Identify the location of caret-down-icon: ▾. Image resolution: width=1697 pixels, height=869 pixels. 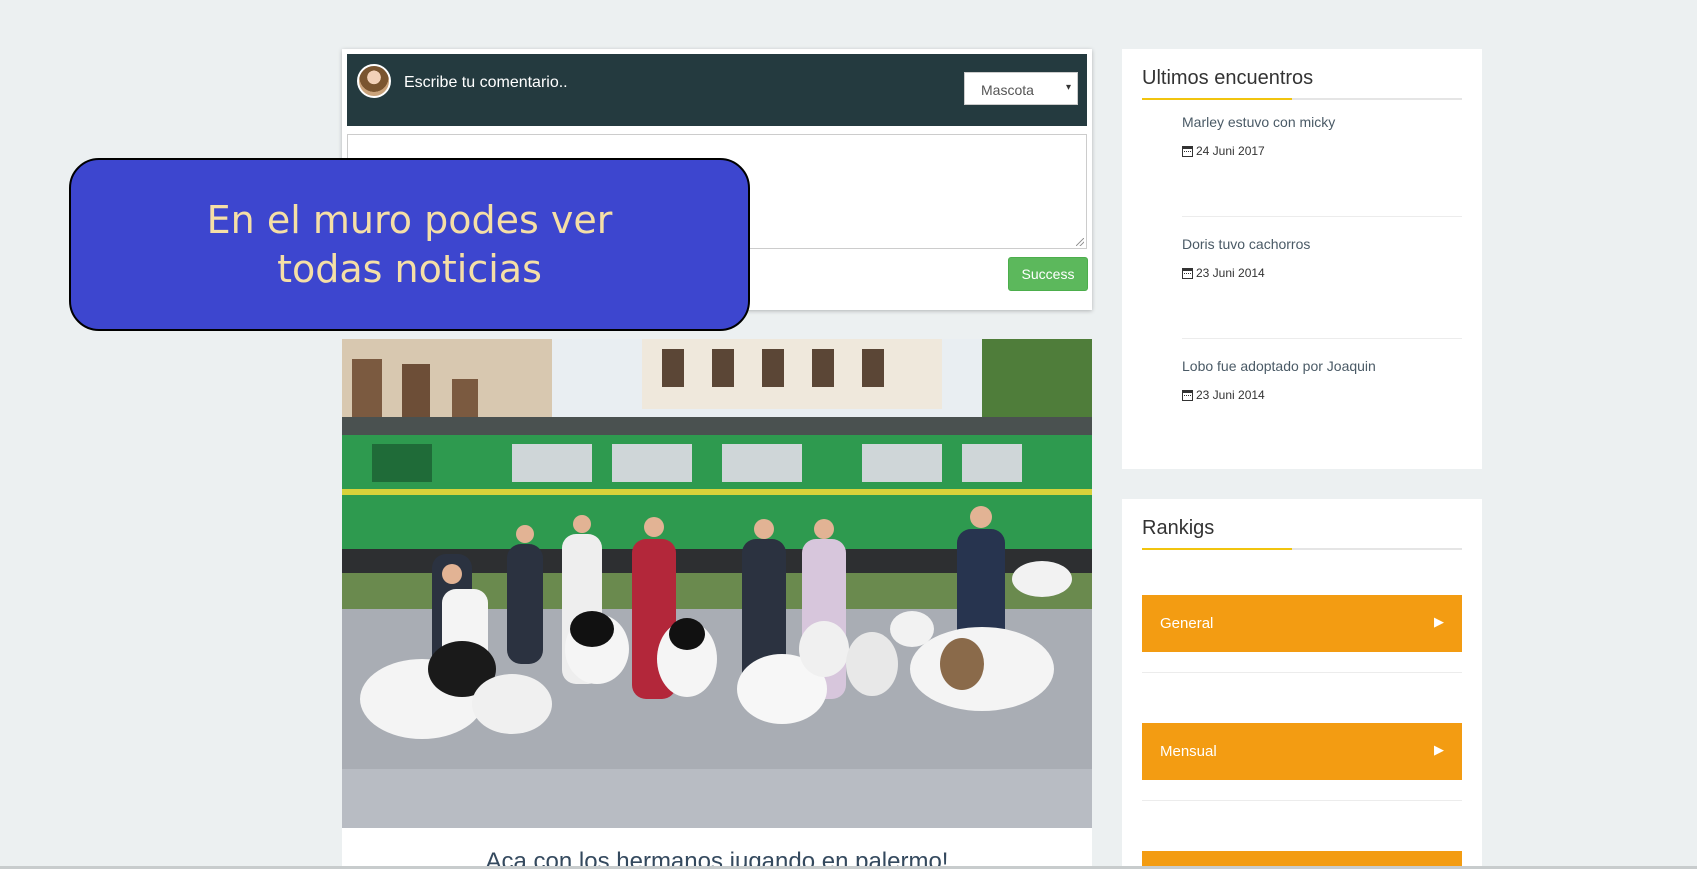
(1068, 87).